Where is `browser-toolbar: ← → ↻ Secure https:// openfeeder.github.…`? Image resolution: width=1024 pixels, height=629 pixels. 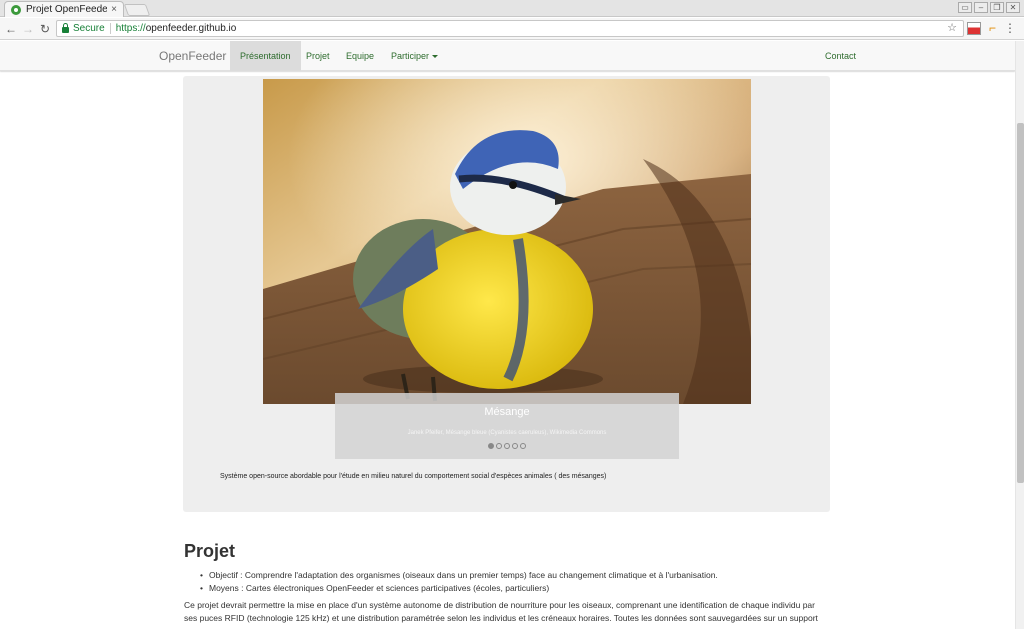
browser-toolbar: ← → ↻ Secure https:// openfeeder.github.… is located at coordinates (512, 29).